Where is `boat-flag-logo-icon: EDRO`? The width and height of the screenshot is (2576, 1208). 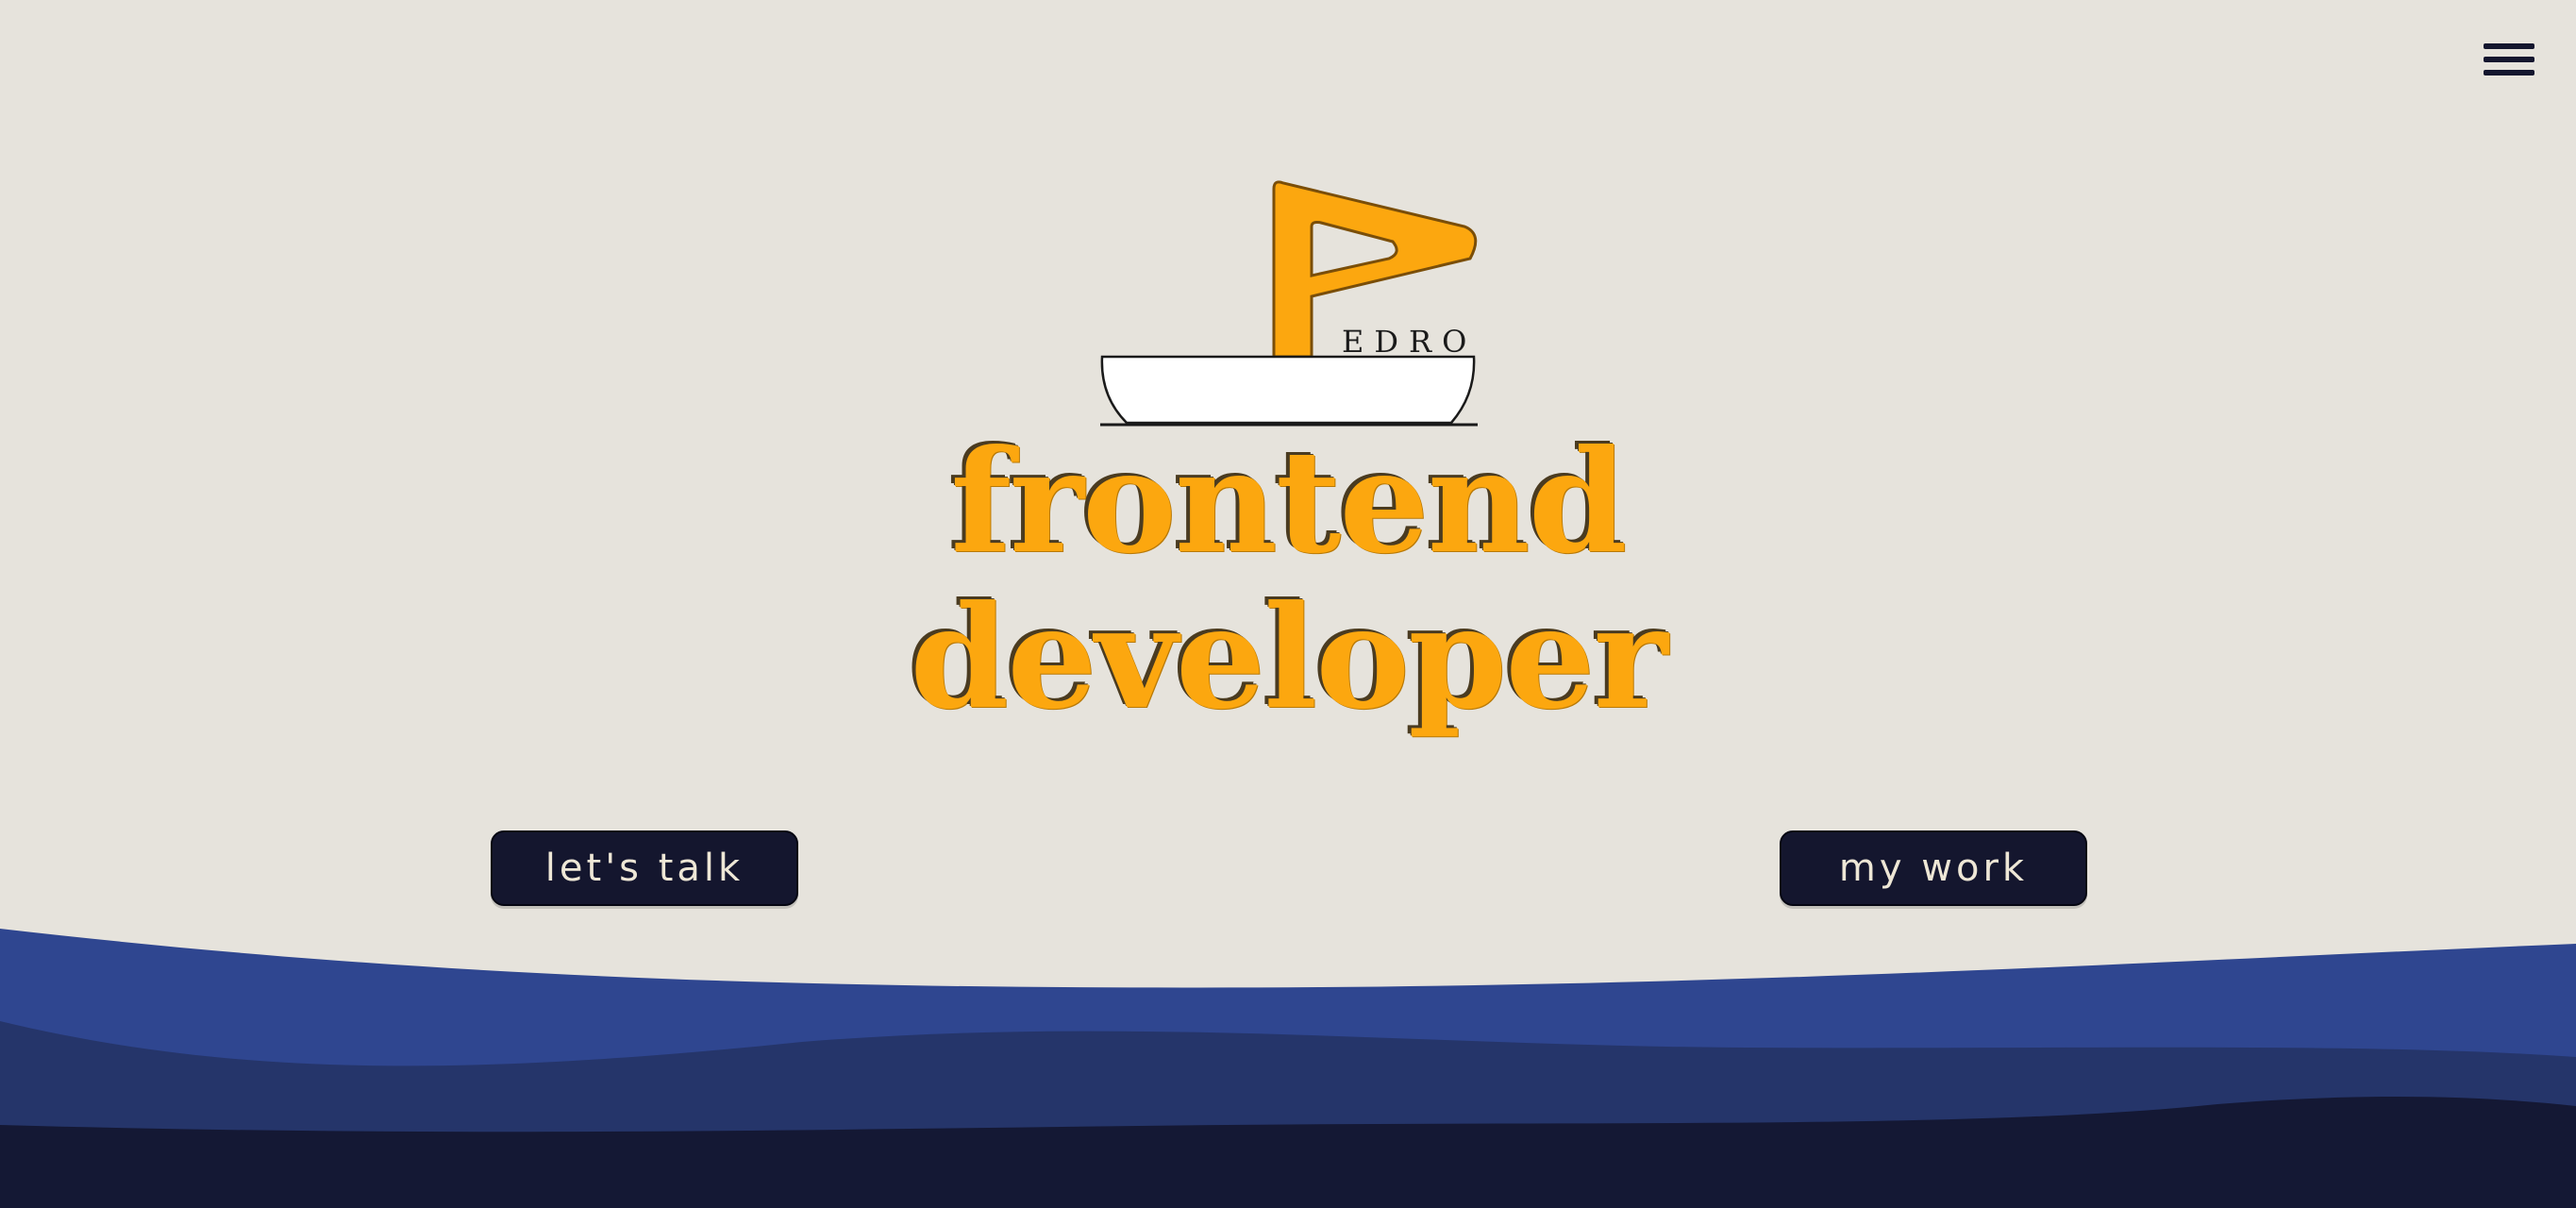 boat-flag-logo-icon: EDRO is located at coordinates (1289, 303).